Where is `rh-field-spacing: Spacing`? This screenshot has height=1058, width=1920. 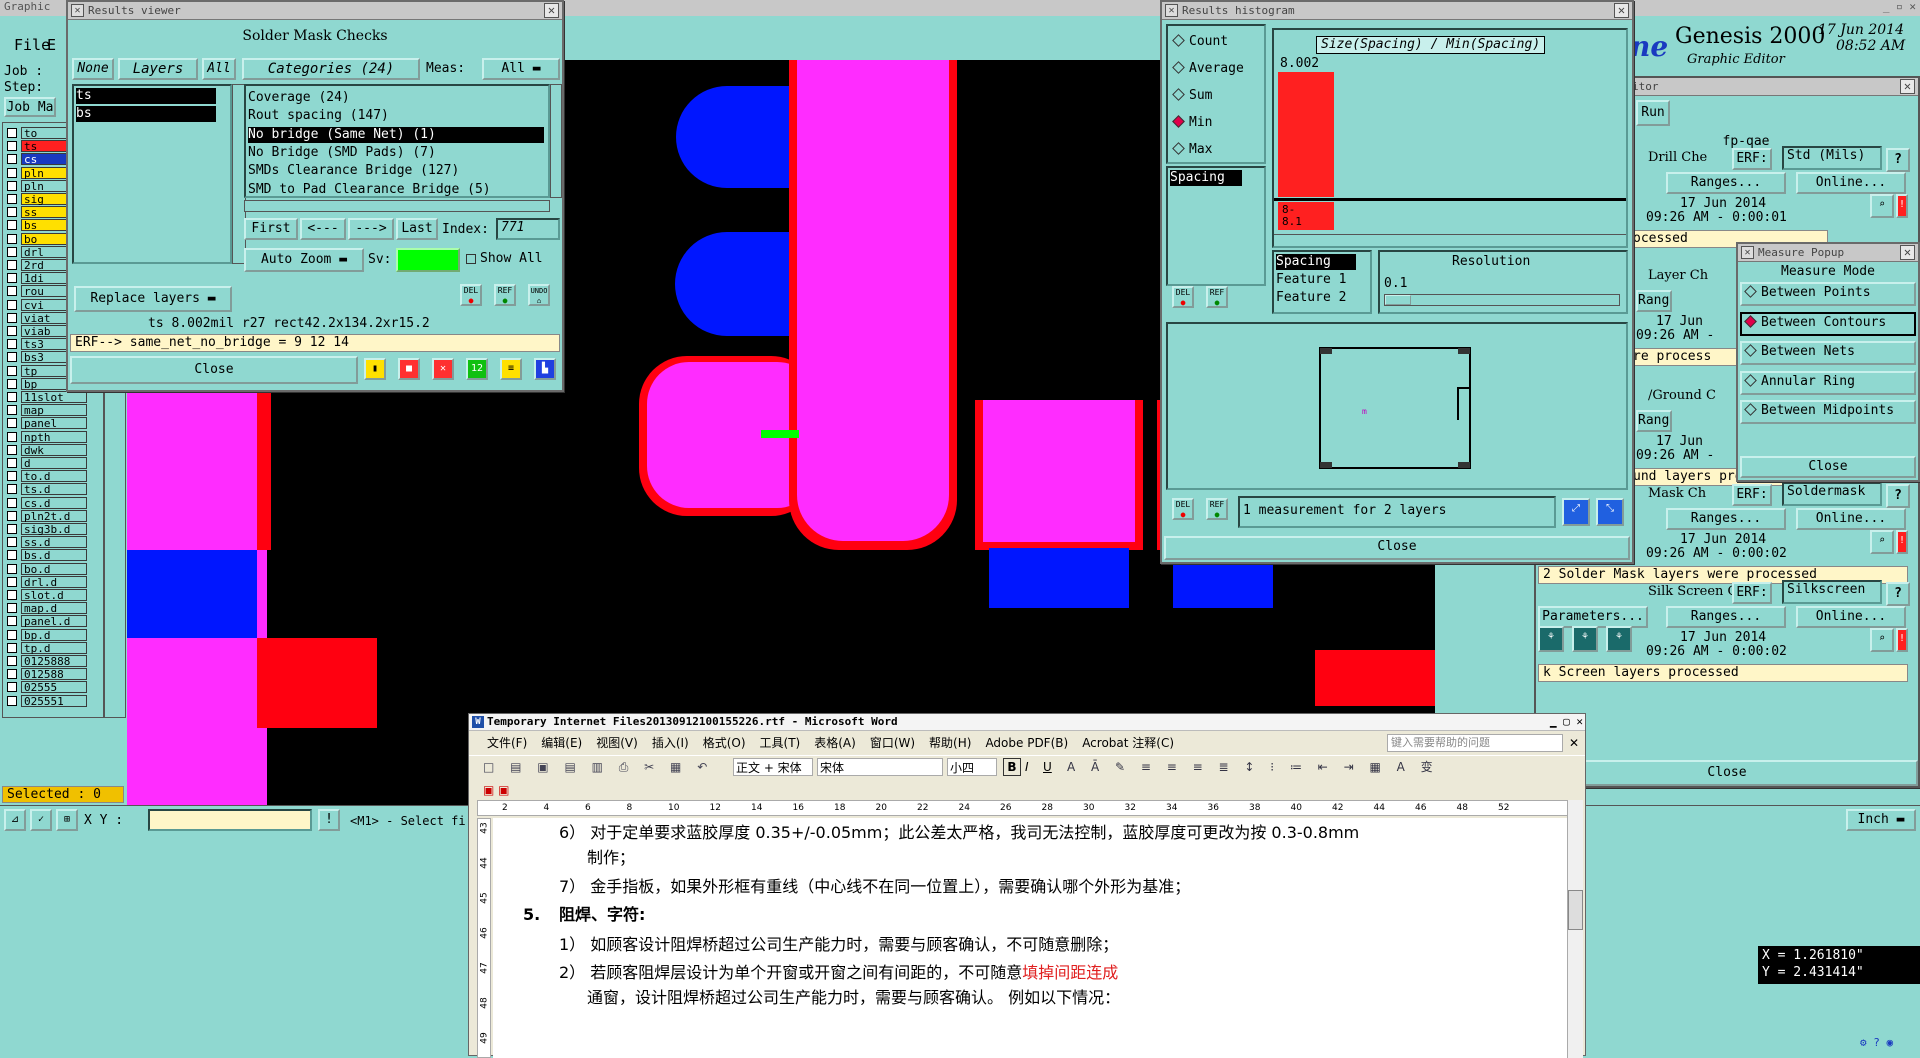 rh-field-spacing: Spacing is located at coordinates (1316, 262).